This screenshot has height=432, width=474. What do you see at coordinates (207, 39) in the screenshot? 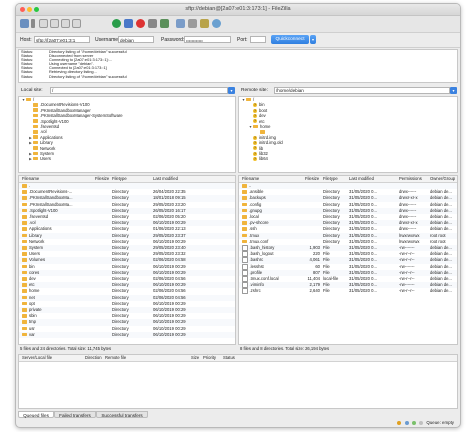
I see `password-input: ••••••••••••` at bounding box center [207, 39].